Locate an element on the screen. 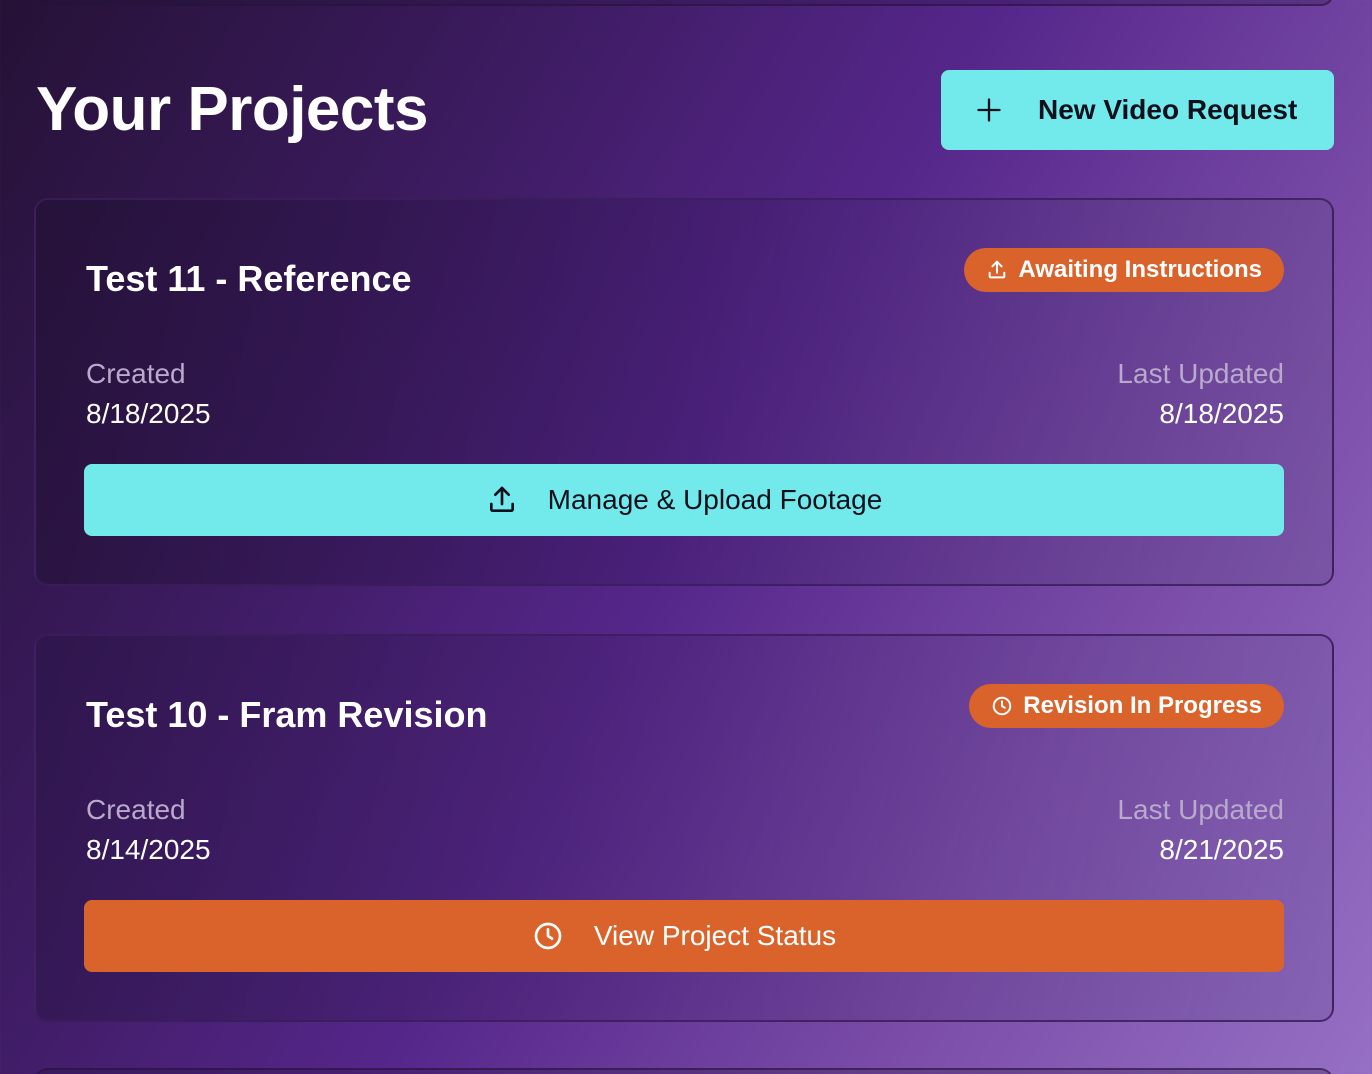  status-badge: Awaiting Instructions is located at coordinates (1124, 270).